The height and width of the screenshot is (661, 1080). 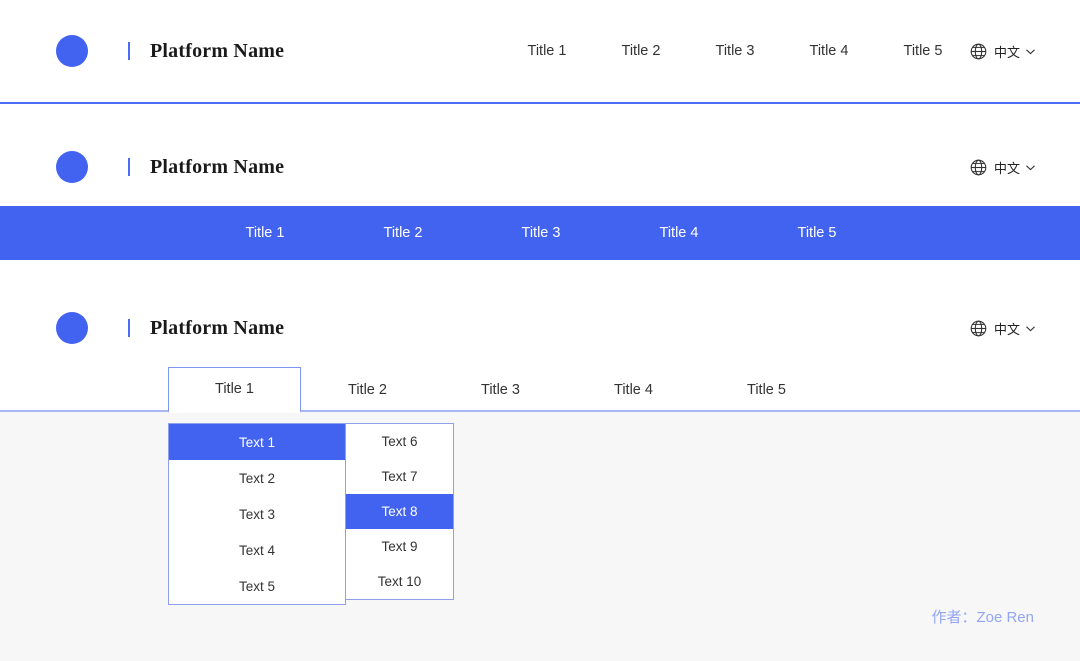 What do you see at coordinates (679, 233) in the screenshot?
I see `blue-nav-item-title-4: Title 4` at bounding box center [679, 233].